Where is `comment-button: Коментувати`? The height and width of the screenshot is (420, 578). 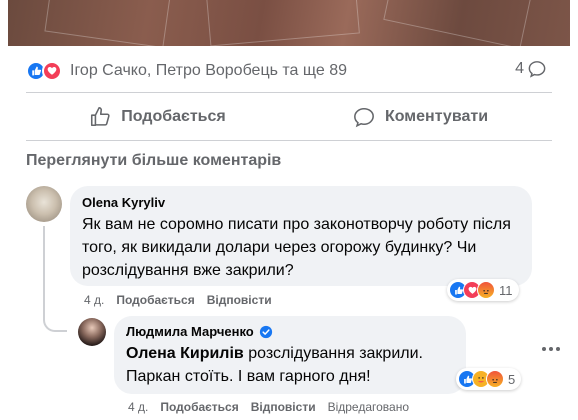
comment-button: Коментувати is located at coordinates (420, 117).